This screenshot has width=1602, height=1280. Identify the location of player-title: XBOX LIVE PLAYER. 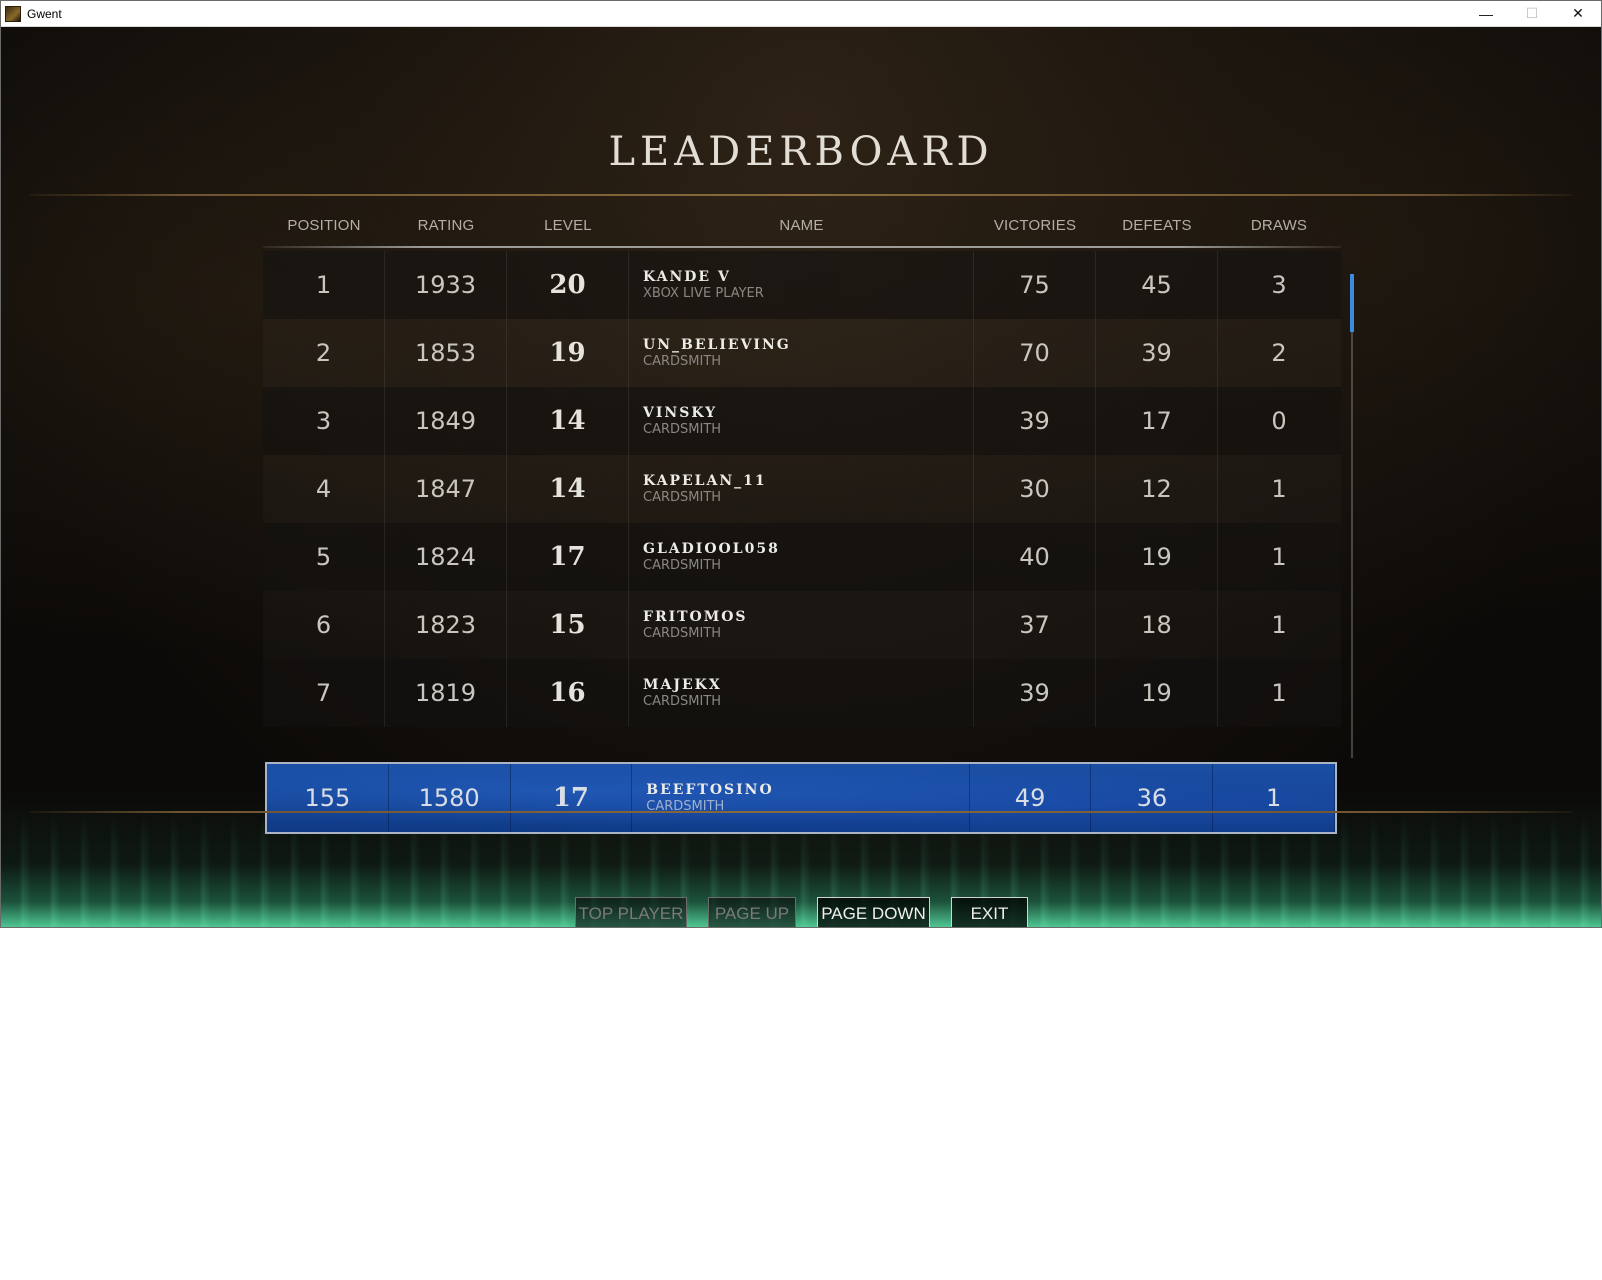
(703, 293).